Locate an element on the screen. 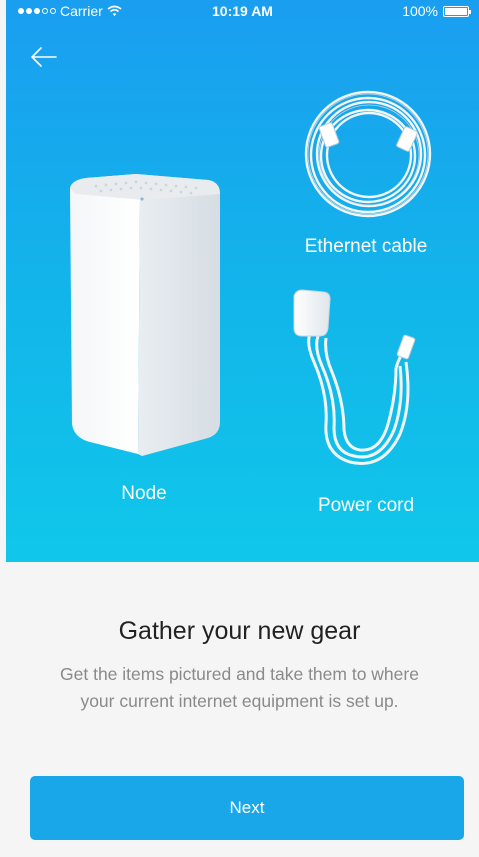 Image resolution: width=479 pixels, height=857 pixels. arrow-left-icon is located at coordinates (44, 57).